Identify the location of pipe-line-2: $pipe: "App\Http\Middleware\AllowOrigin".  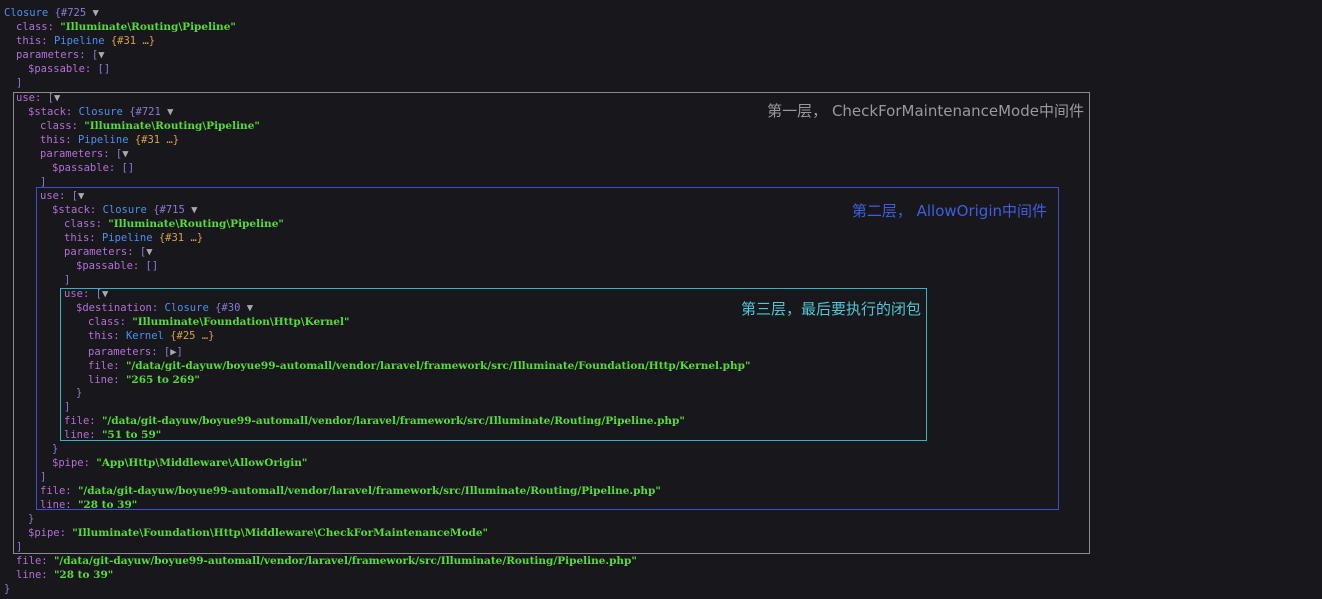
(180, 463).